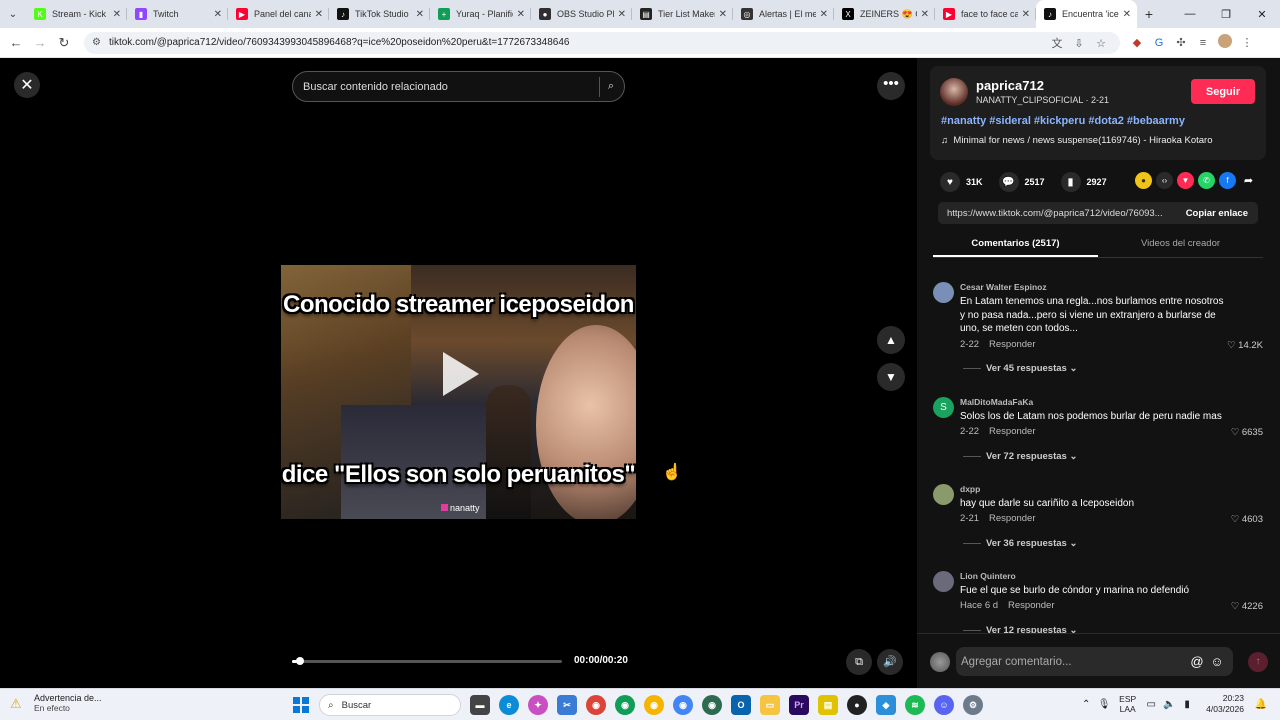  Describe the element at coordinates (567, 705) in the screenshot. I see `snipping-app-icon: ✂` at that location.